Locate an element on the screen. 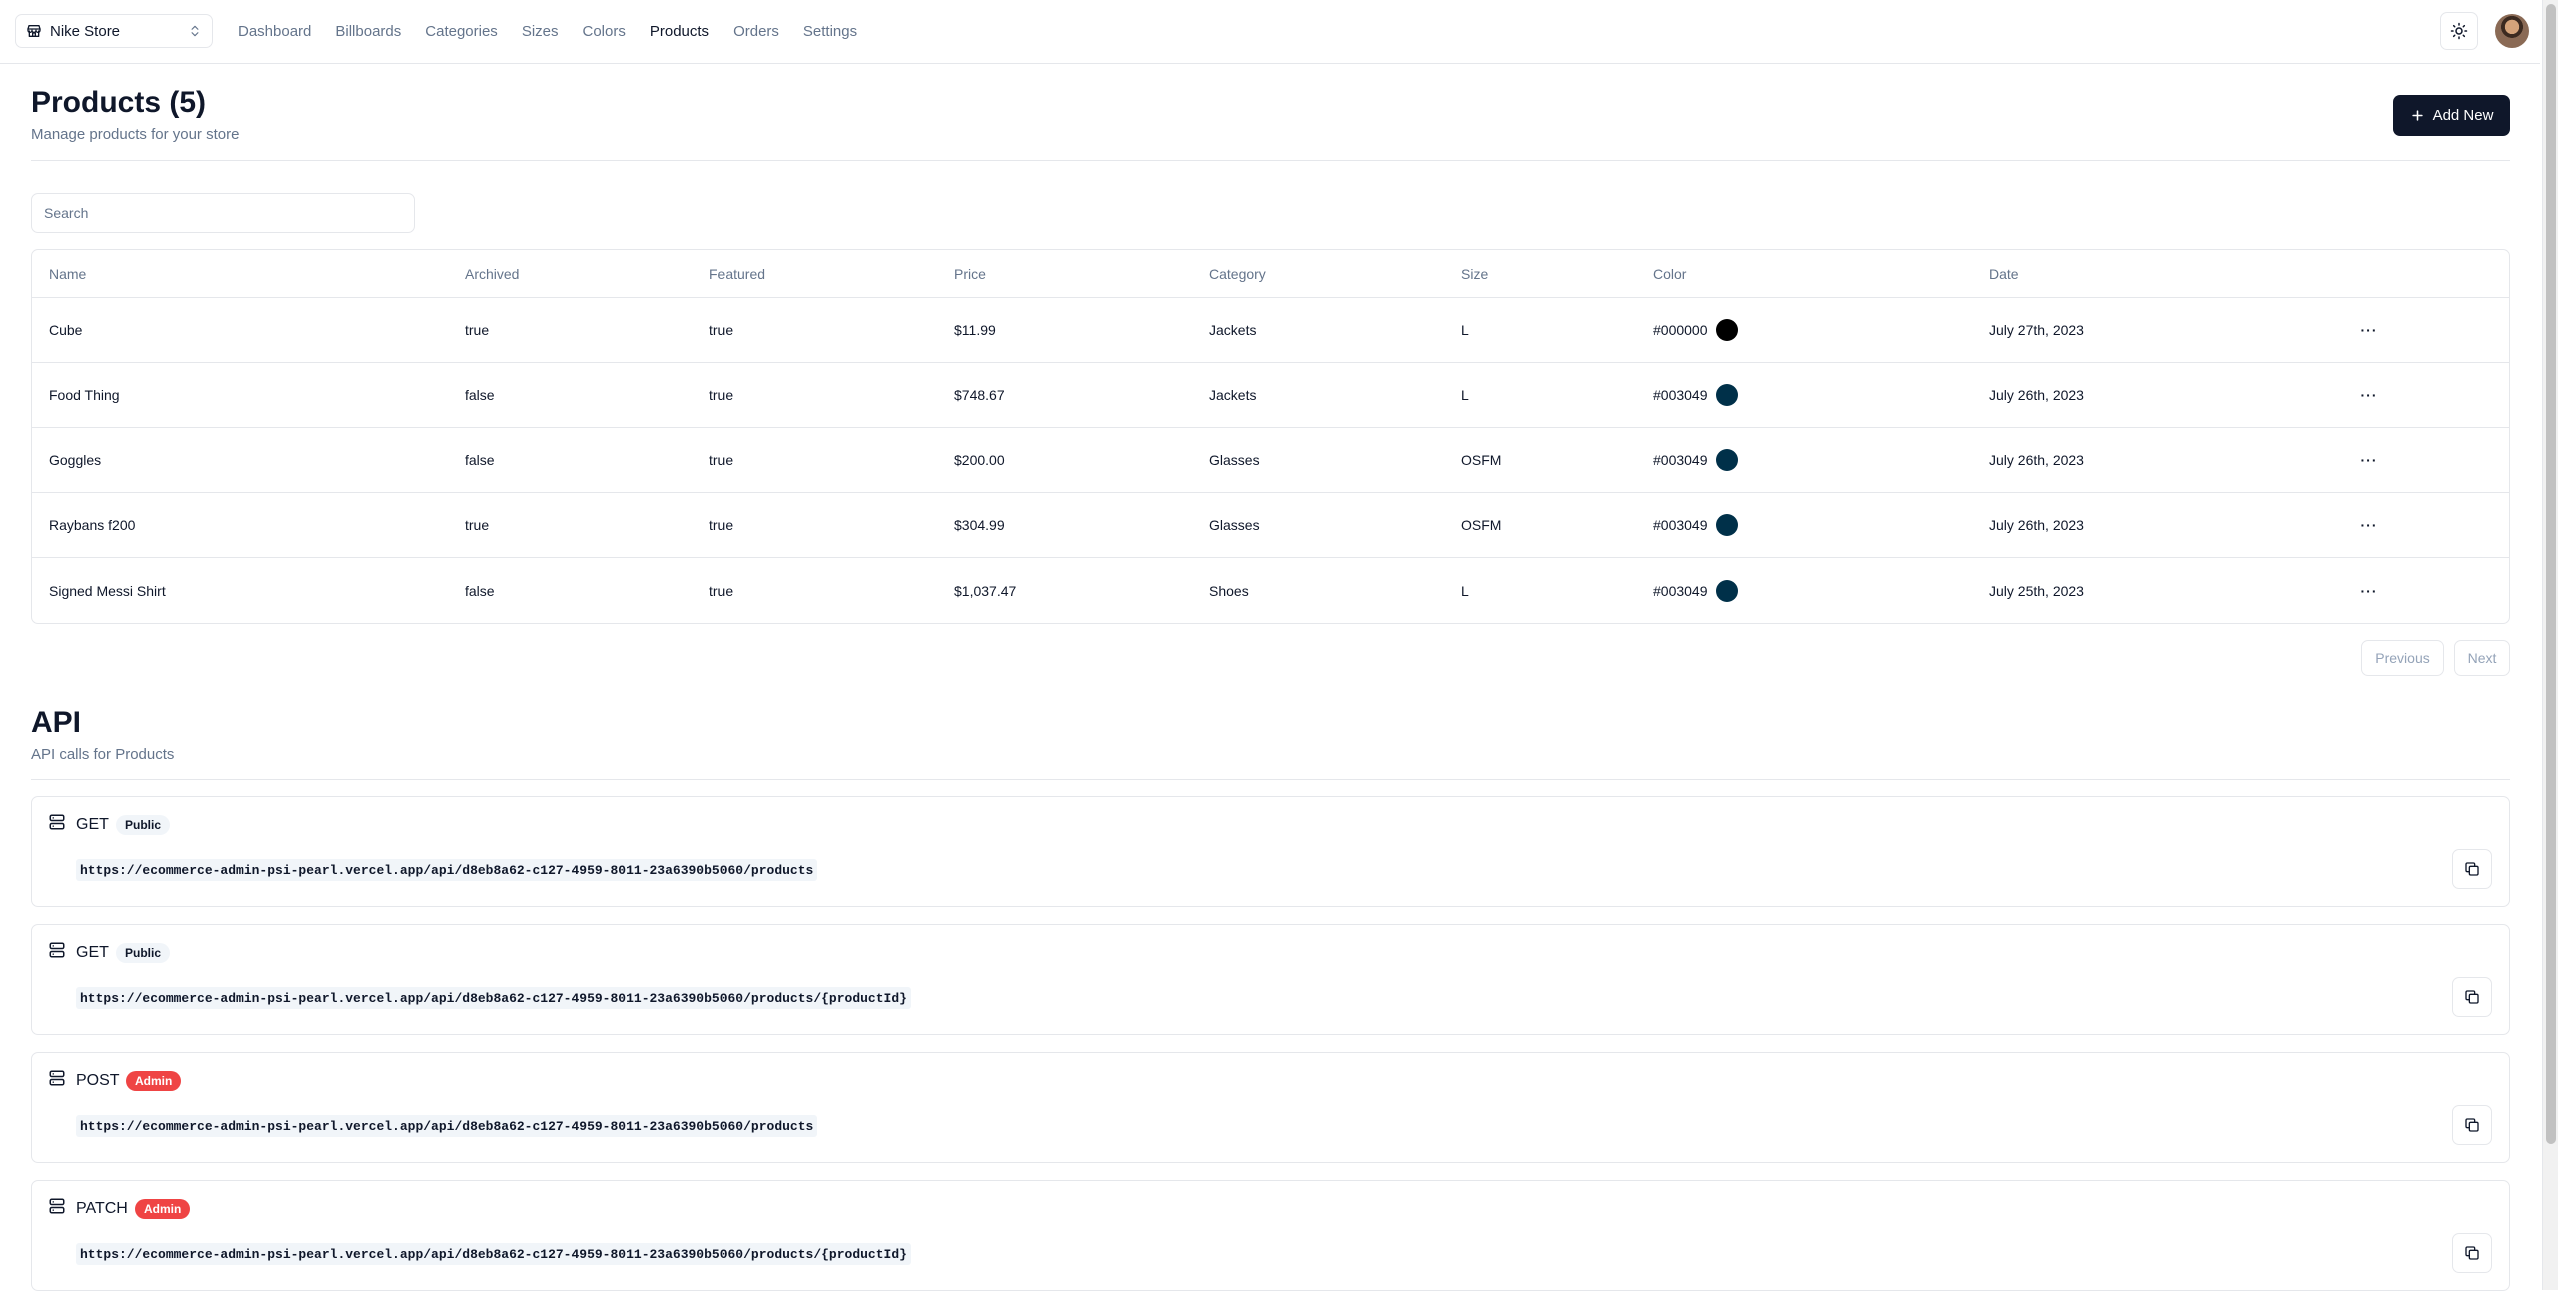 This screenshot has width=2558, height=1291. cell-category: Jackets is located at coordinates (1233, 395).